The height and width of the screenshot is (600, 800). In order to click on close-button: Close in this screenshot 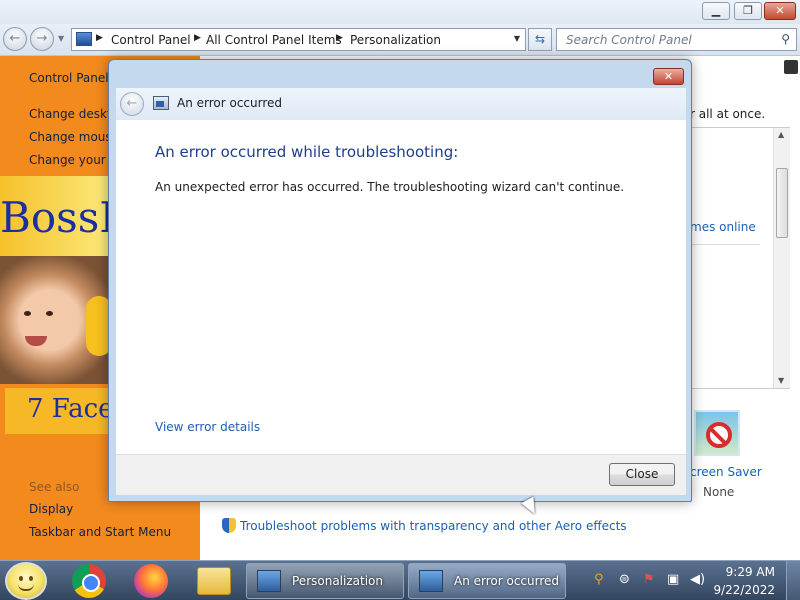, I will do `click(642, 474)`.